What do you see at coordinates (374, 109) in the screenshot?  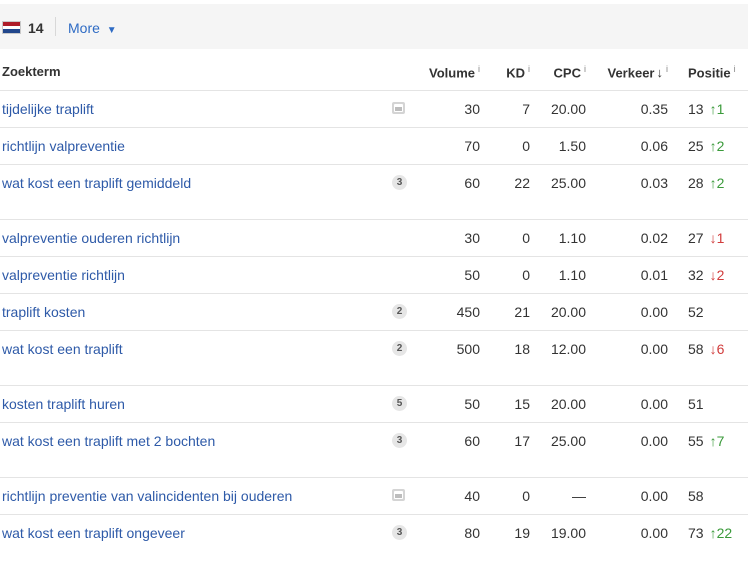 I see `table-row: tijdelijke traplift 30 7 20.00 0.35 13 ↑1` at bounding box center [374, 109].